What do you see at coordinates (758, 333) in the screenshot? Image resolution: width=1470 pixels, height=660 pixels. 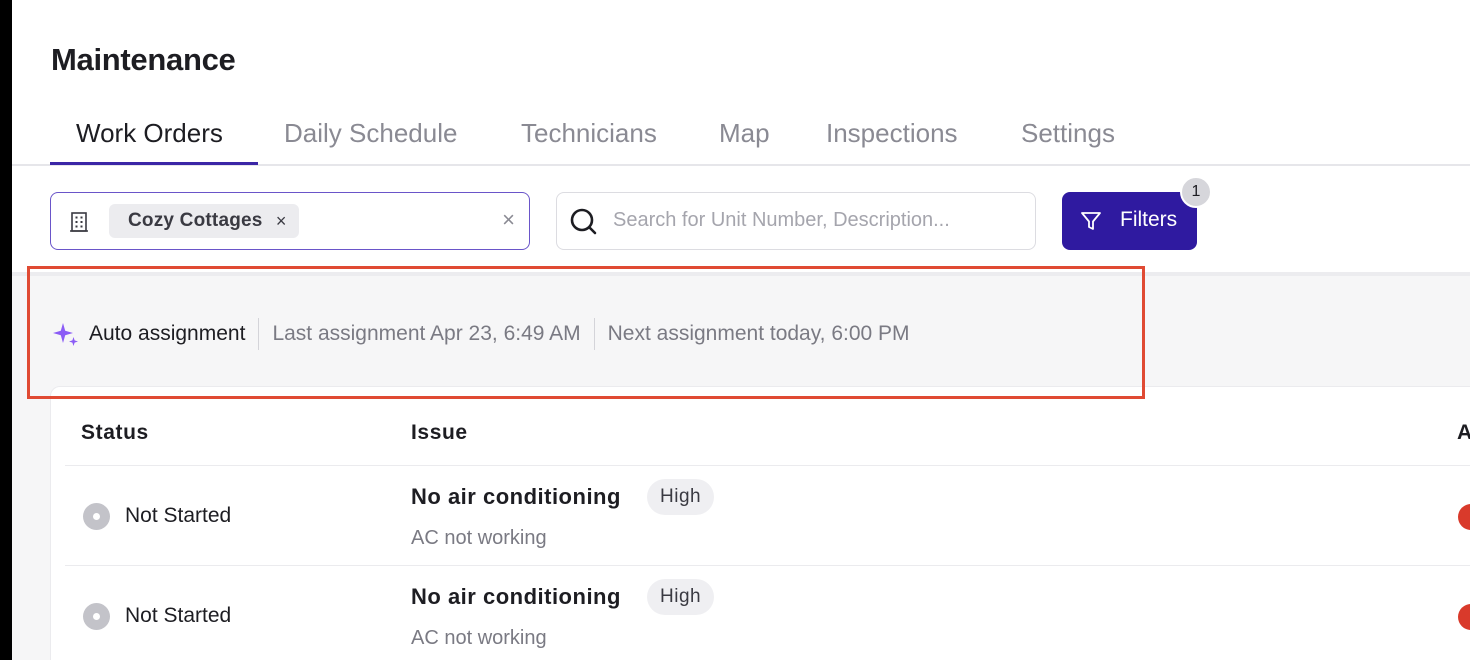 I see `next-assignment-text: Next assignment today, 6:00 PM` at bounding box center [758, 333].